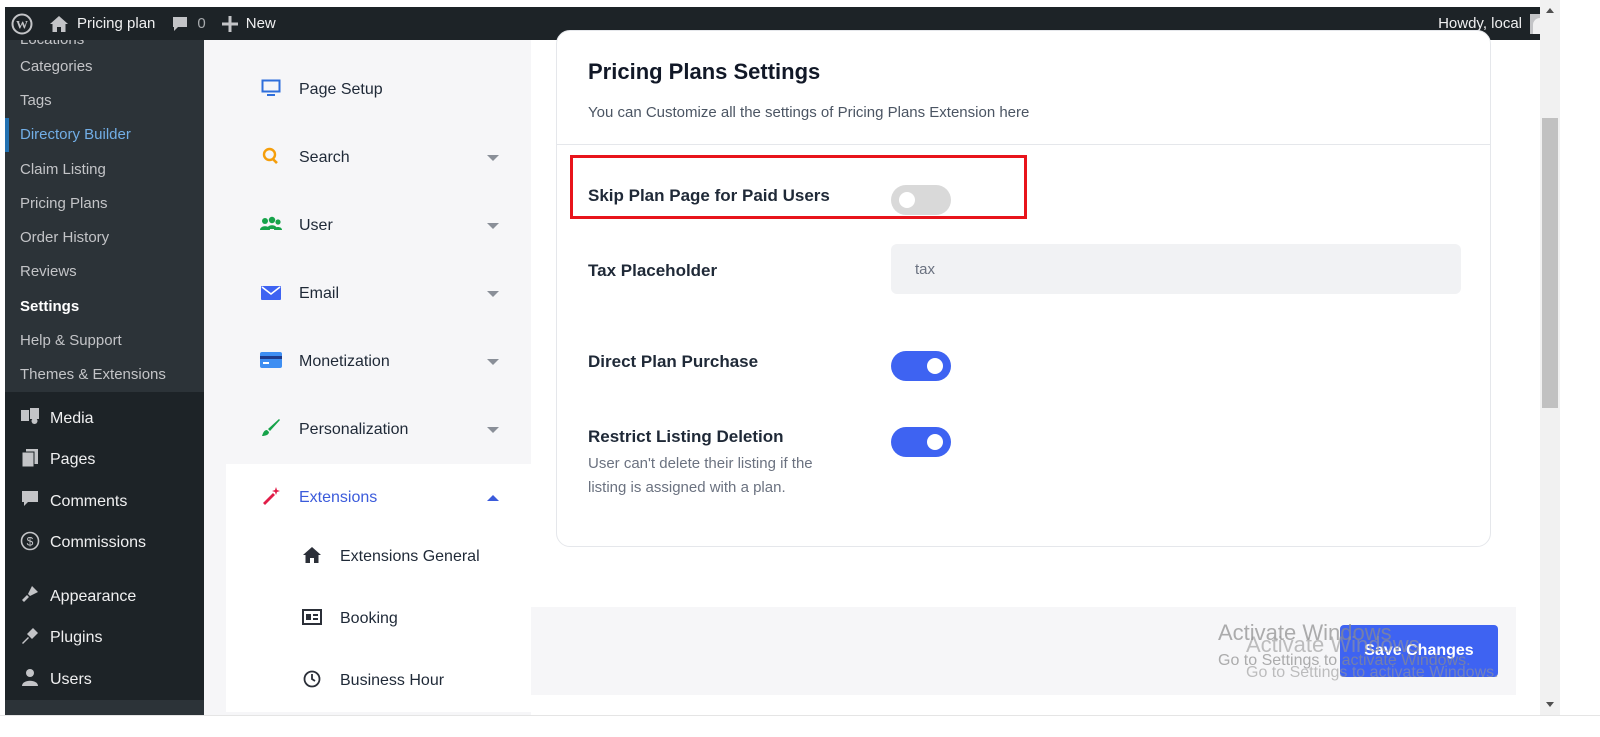 The image size is (1600, 737). Describe the element at coordinates (104, 272) in the screenshot. I see `submenu-item-reviews: Reviews` at that location.